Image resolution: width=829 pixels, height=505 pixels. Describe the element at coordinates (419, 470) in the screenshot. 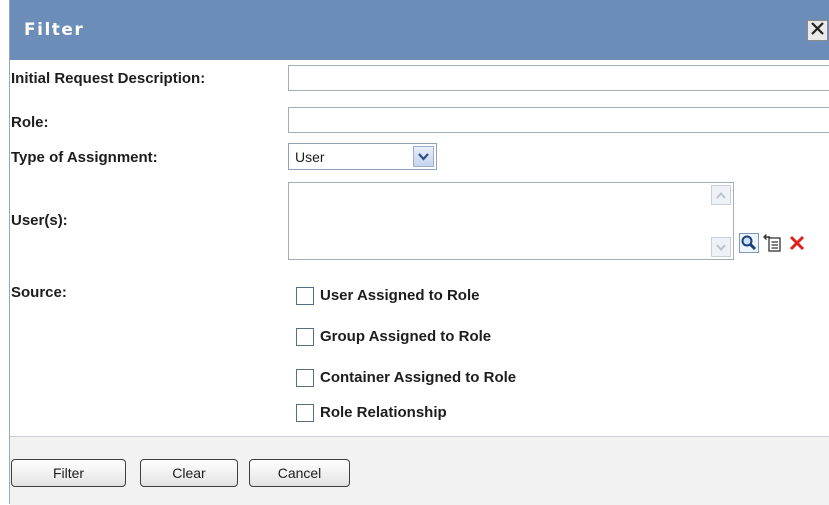

I see `dialog-footer` at that location.